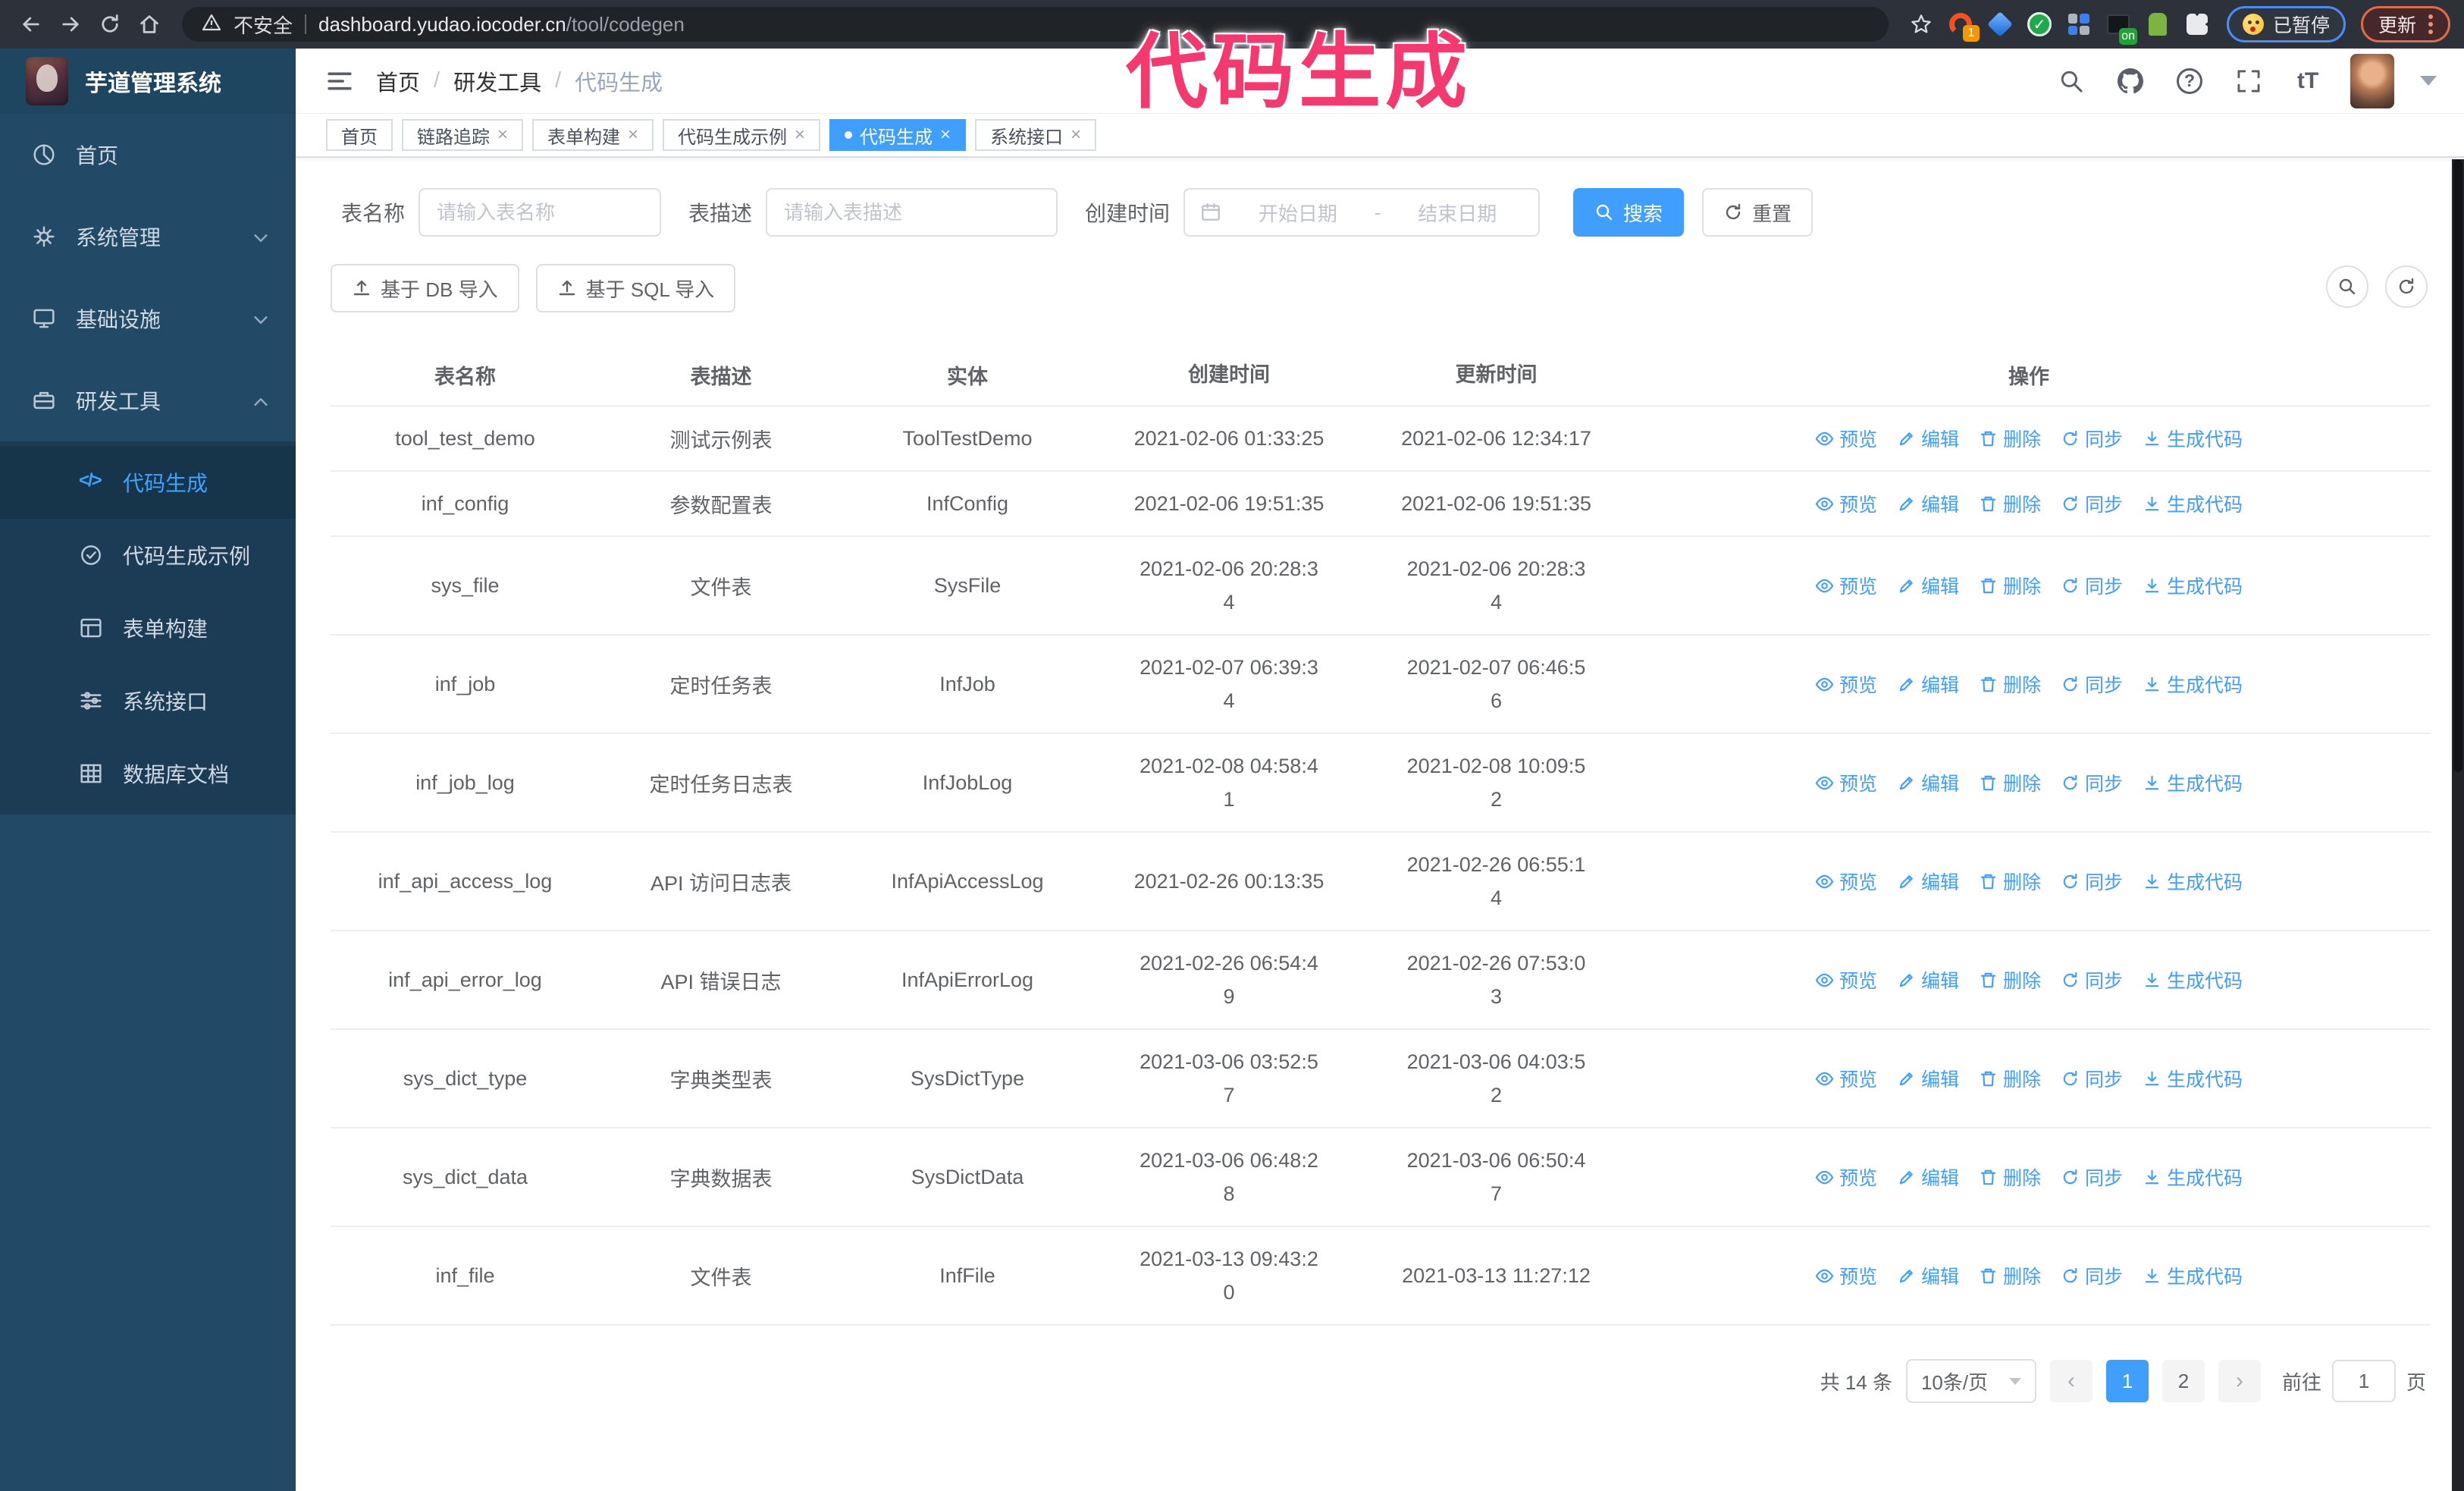  What do you see at coordinates (2364, 1381) in the screenshot?
I see `goto-page-input` at bounding box center [2364, 1381].